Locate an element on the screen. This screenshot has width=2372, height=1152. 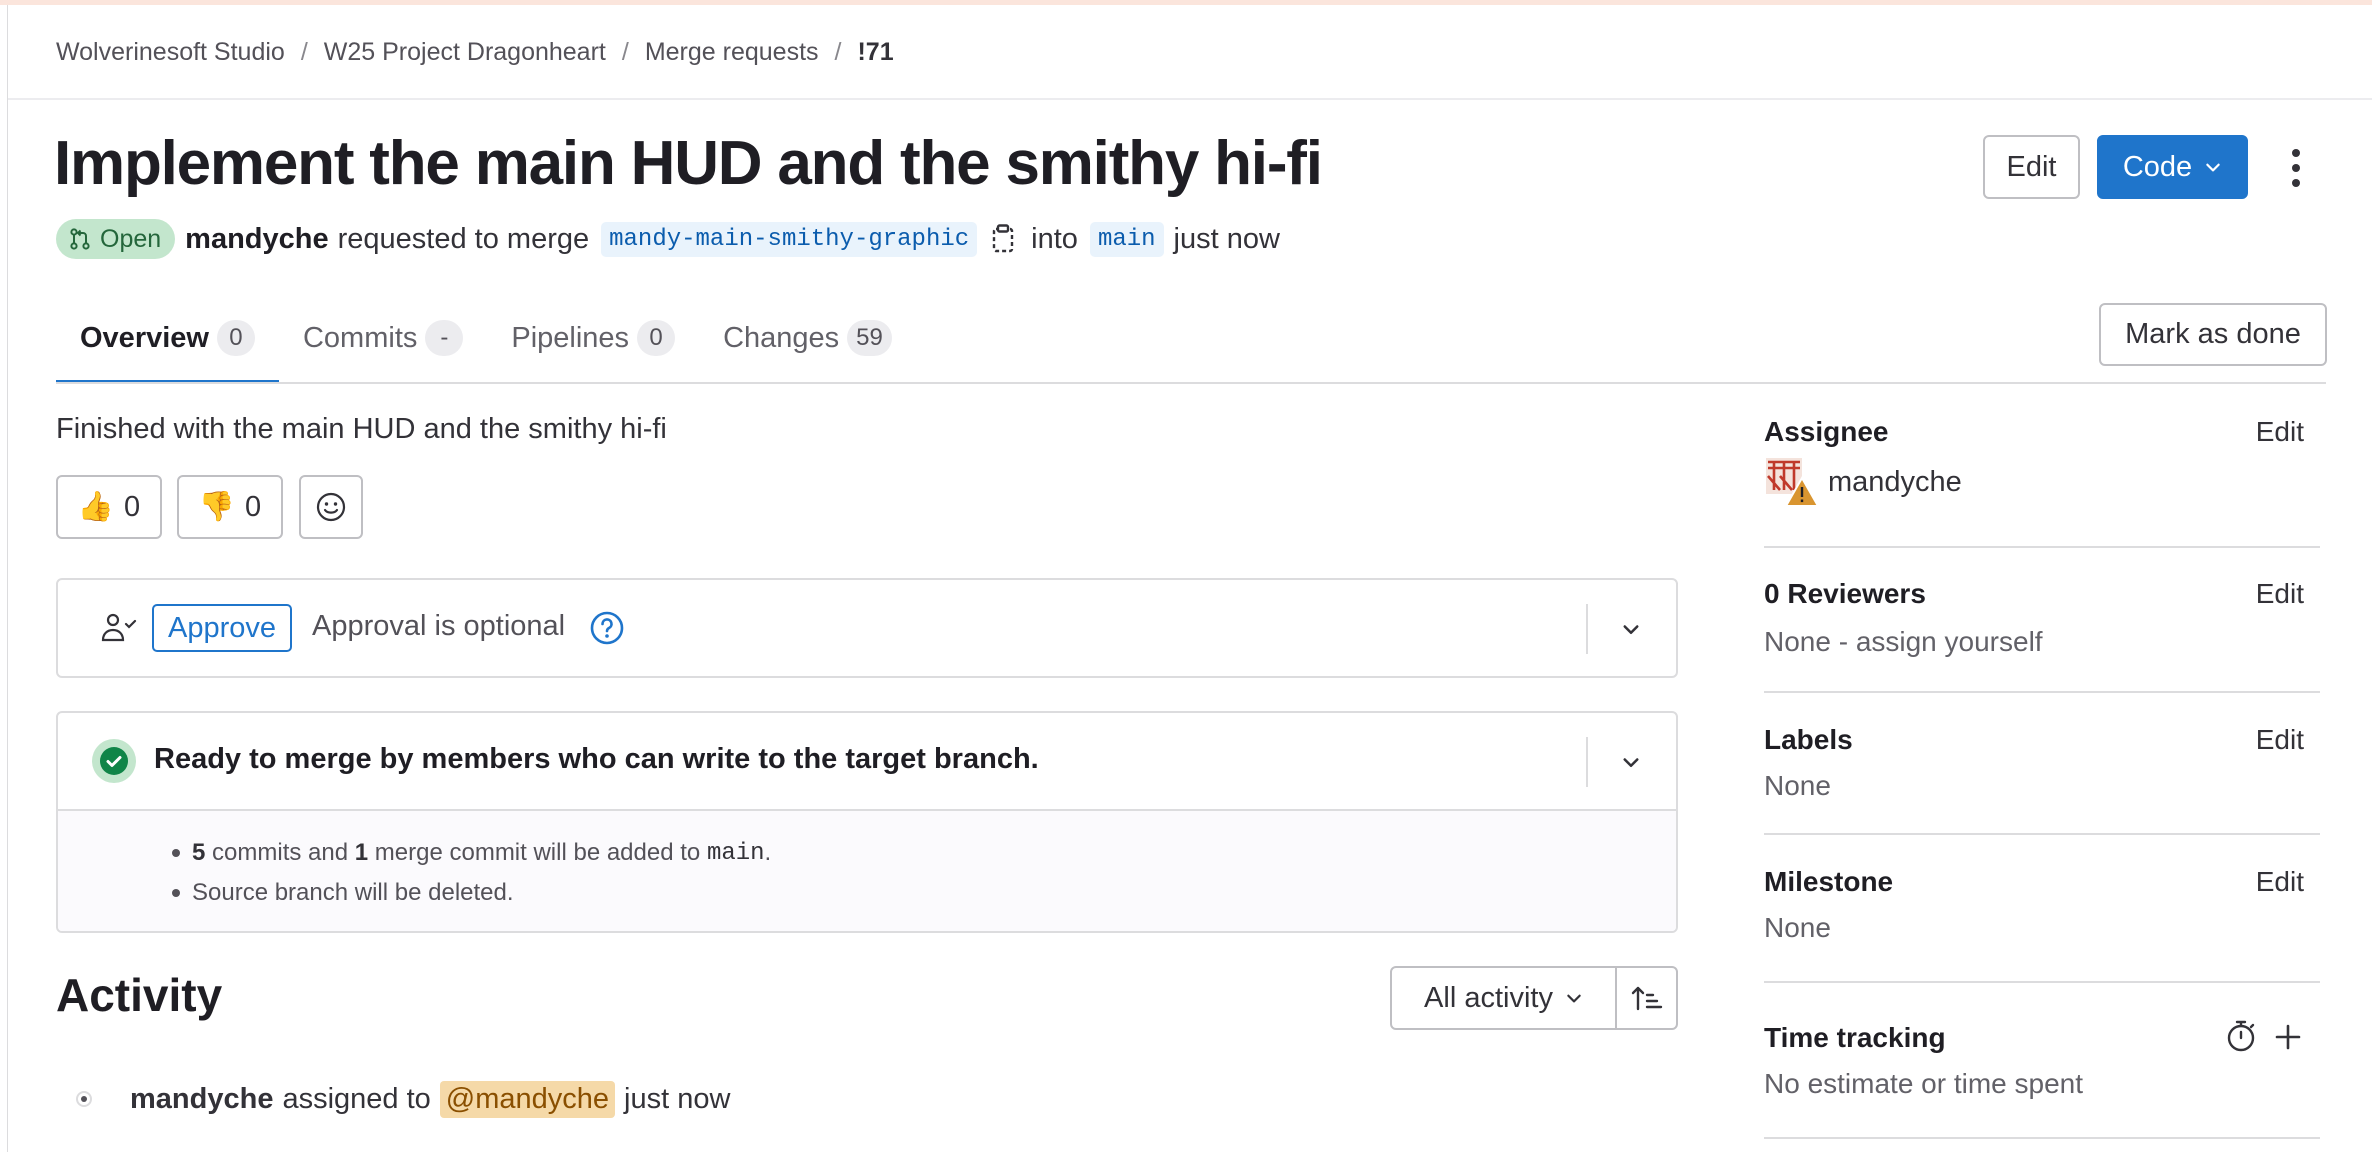
breadcrumb-item-merge-requests: Merge requests is located at coordinates (732, 52).